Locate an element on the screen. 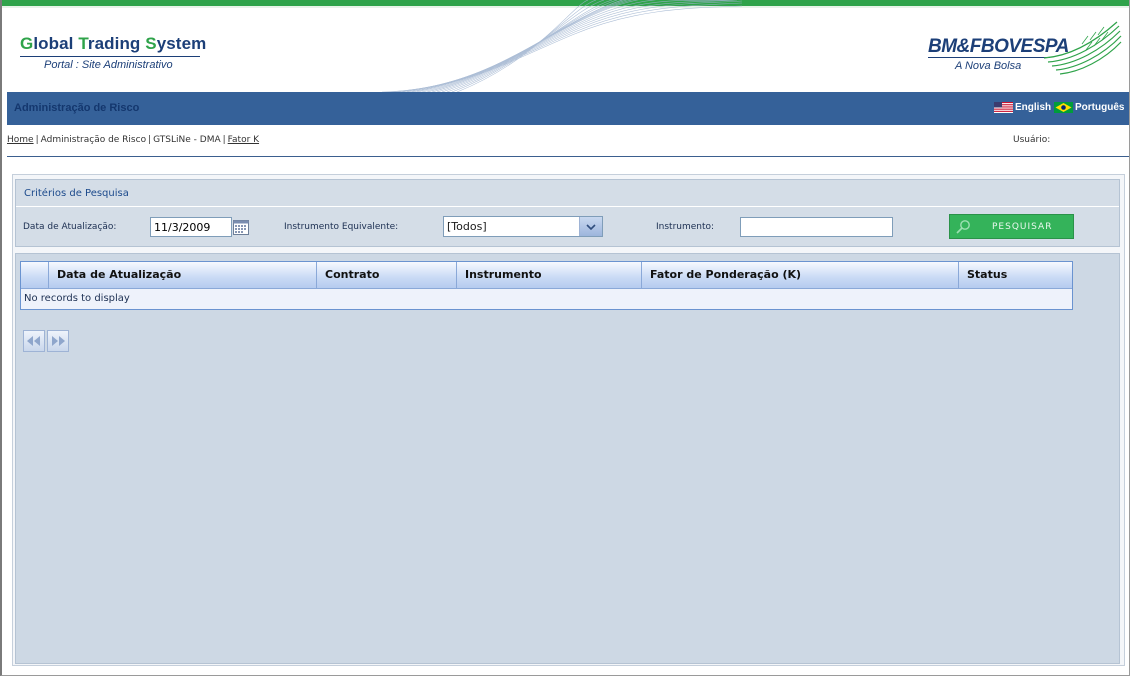 The height and width of the screenshot is (678, 1132). brand-underline is located at coordinates (989, 57).